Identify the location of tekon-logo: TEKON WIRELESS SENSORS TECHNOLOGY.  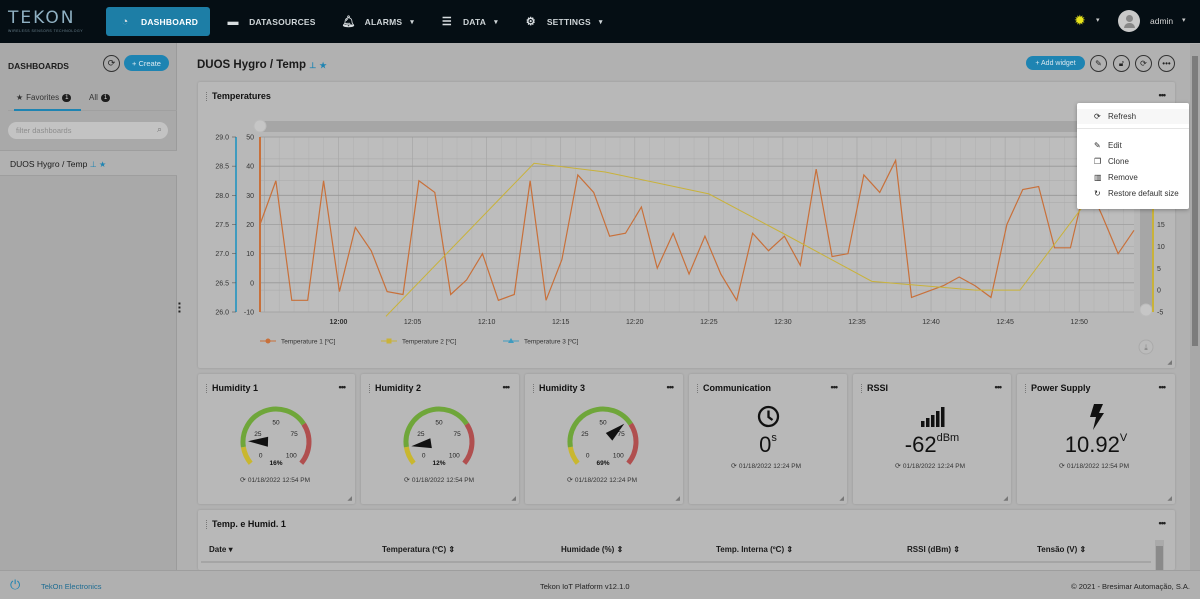
(53, 22).